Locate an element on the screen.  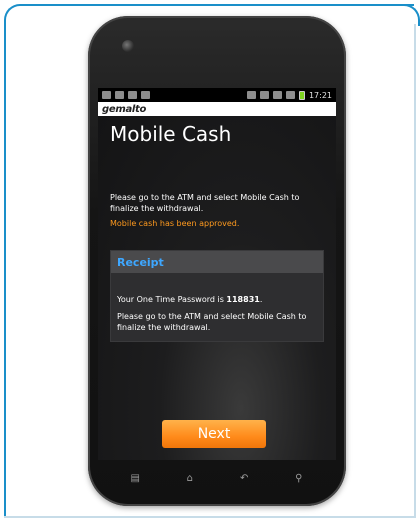
notification-icon is located at coordinates (106, 95).